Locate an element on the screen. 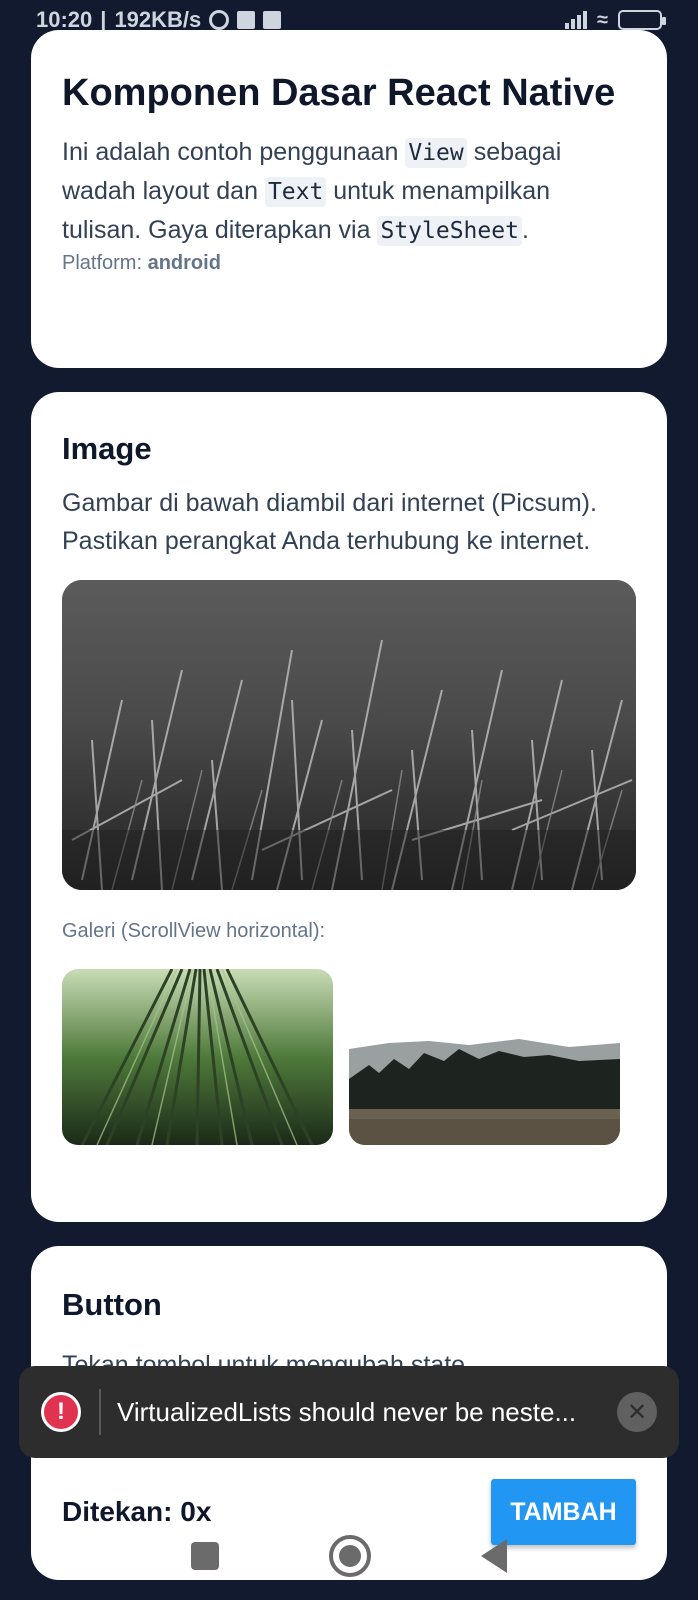 The height and width of the screenshot is (1600, 698). android-nav-bar is located at coordinates (349, 1556).